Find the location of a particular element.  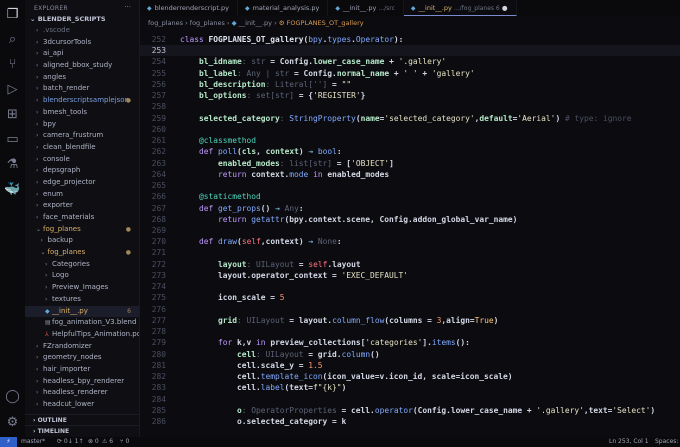

tree-item: › Logo is located at coordinates (82, 276).